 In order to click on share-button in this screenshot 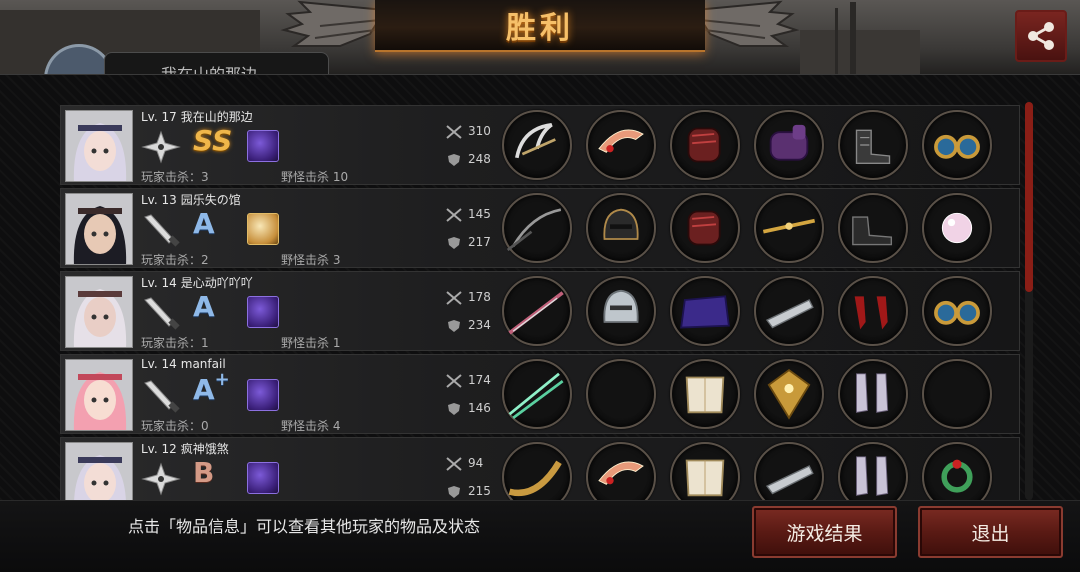, I will do `click(1041, 36)`.